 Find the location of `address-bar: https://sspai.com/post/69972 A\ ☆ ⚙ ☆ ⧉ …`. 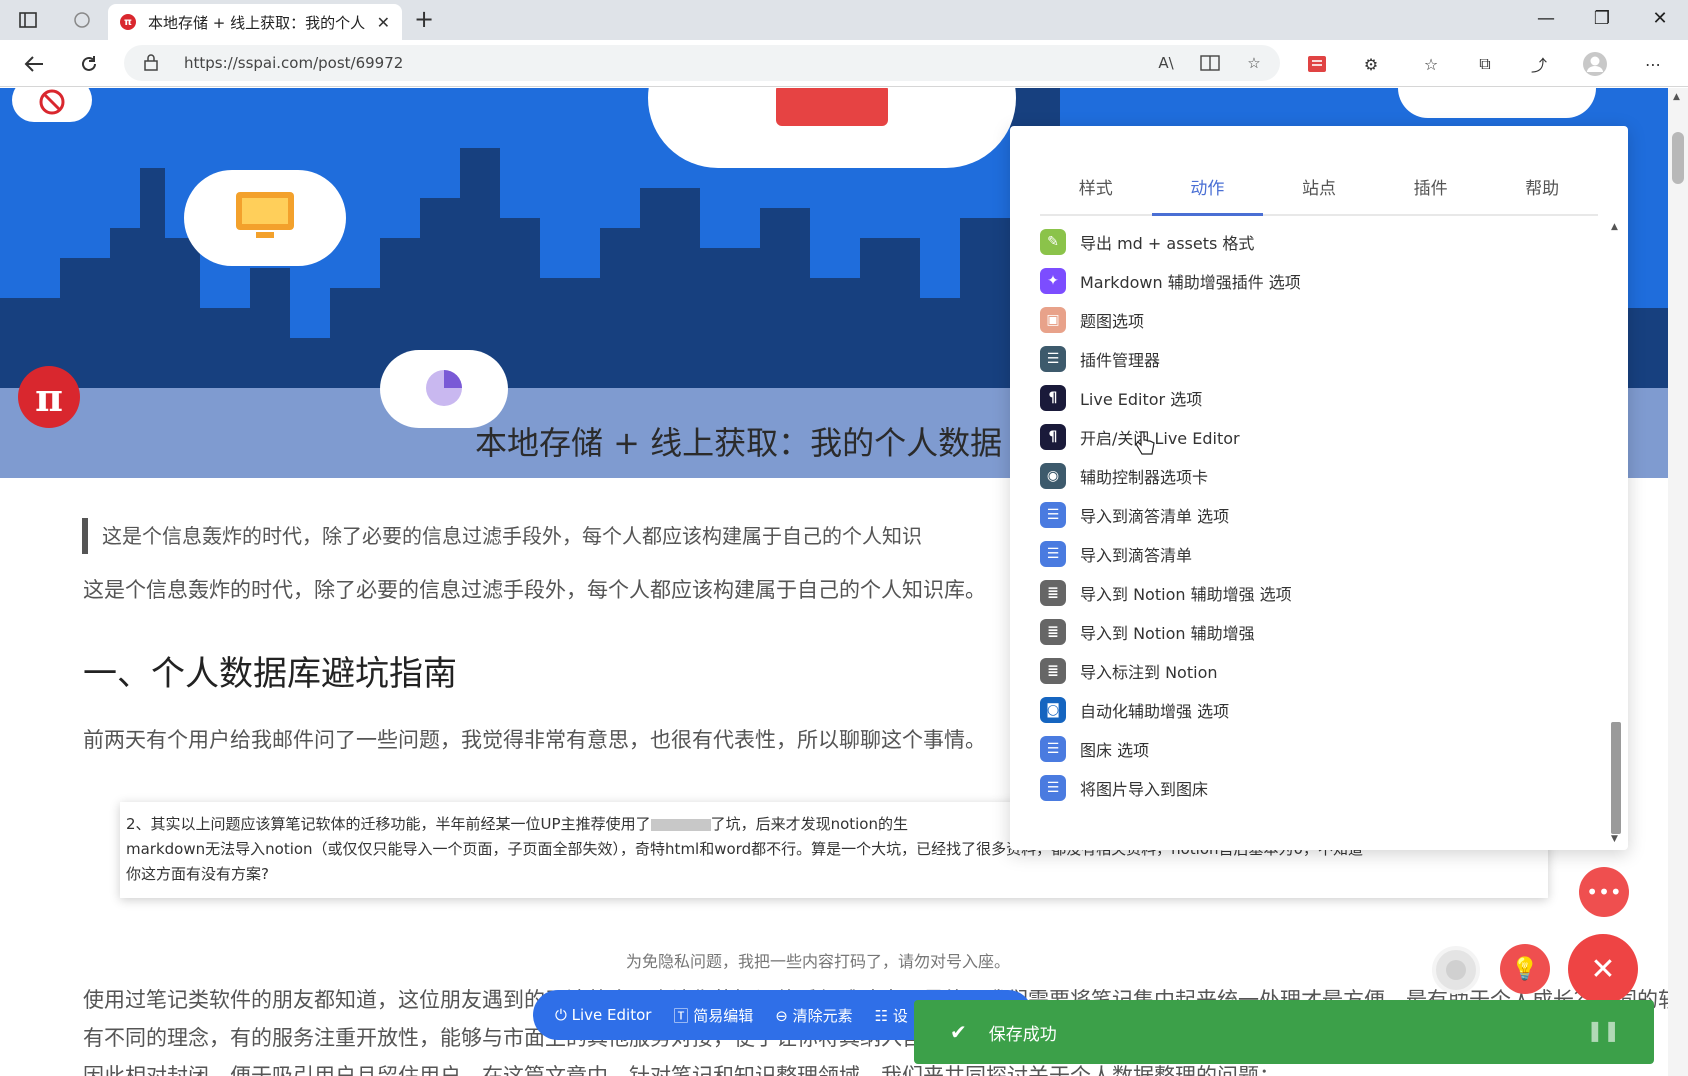

address-bar: https://sspai.com/post/69972 A\ ☆ ⚙ ☆ ⧉ … is located at coordinates (844, 63).